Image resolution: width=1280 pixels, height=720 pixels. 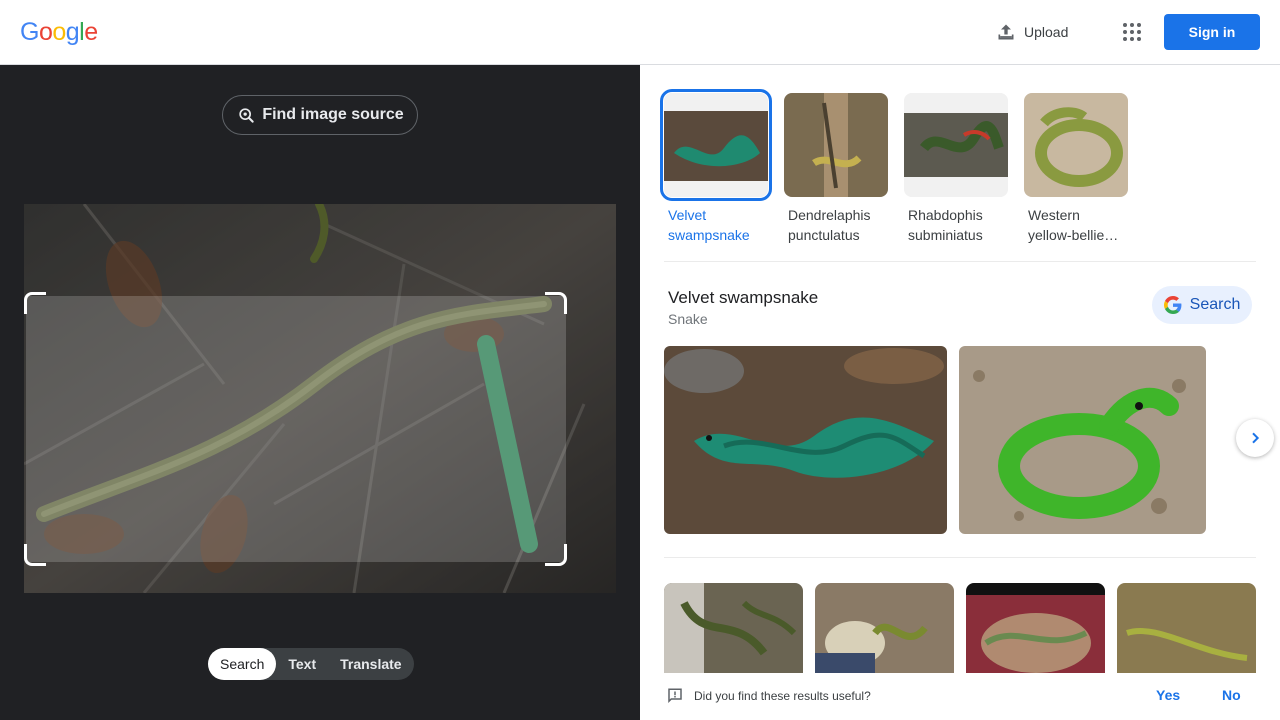 What do you see at coordinates (29, 32) in the screenshot?
I see `logo-letter: G` at bounding box center [29, 32].